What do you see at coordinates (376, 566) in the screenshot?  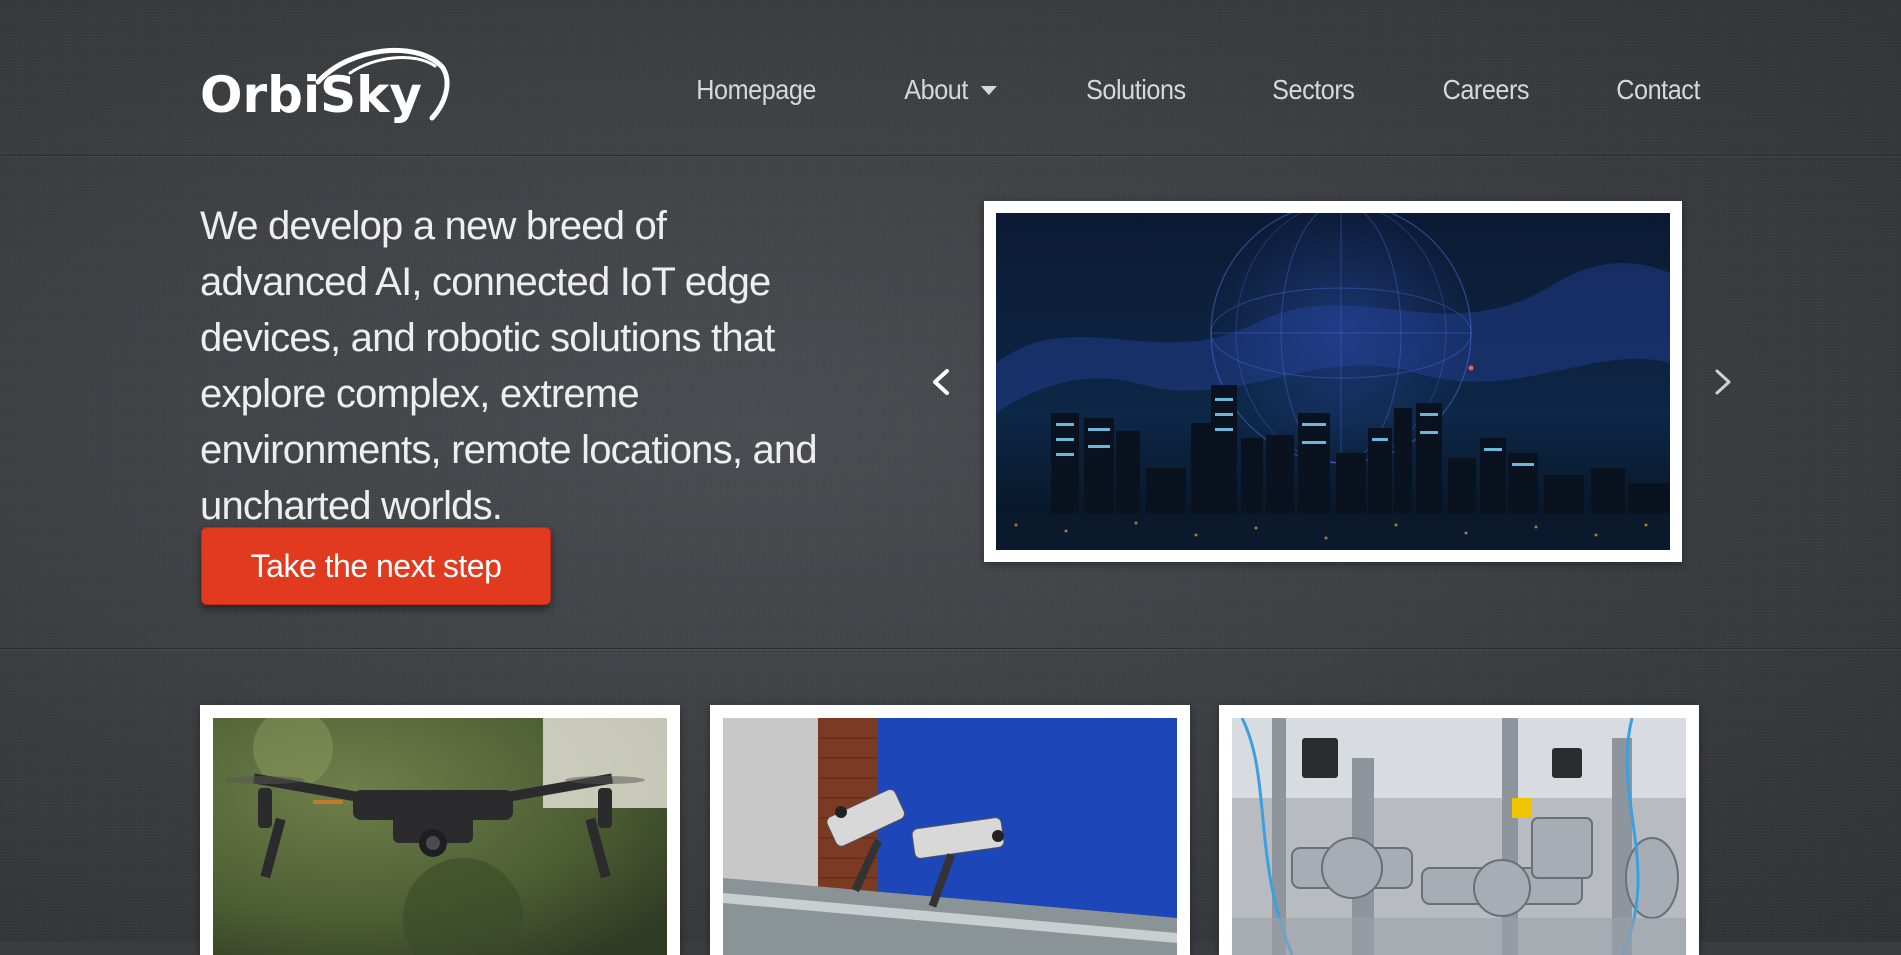 I see `cta-button: Take the next step` at bounding box center [376, 566].